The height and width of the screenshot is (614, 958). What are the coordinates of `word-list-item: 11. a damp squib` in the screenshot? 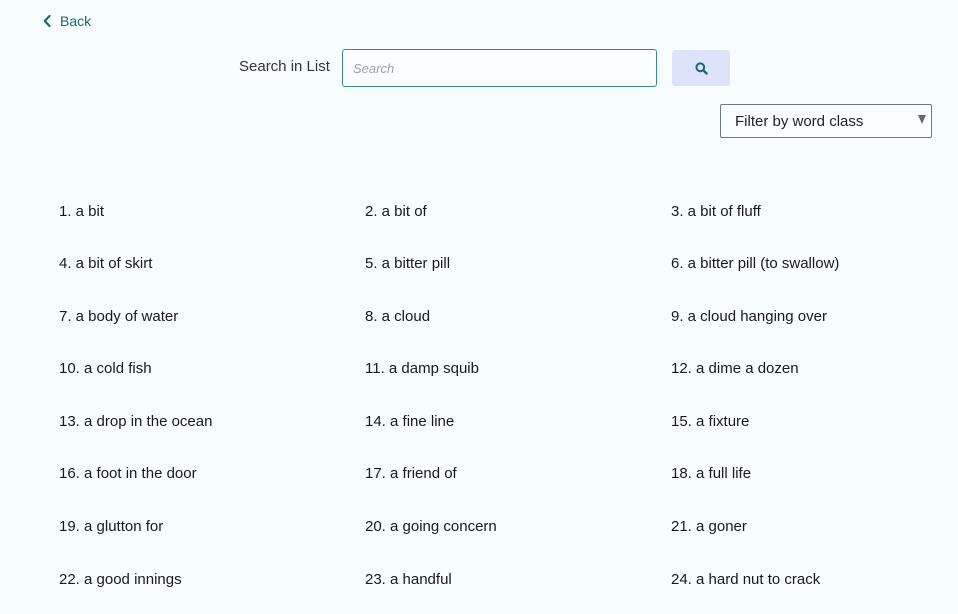 It's located at (518, 369).